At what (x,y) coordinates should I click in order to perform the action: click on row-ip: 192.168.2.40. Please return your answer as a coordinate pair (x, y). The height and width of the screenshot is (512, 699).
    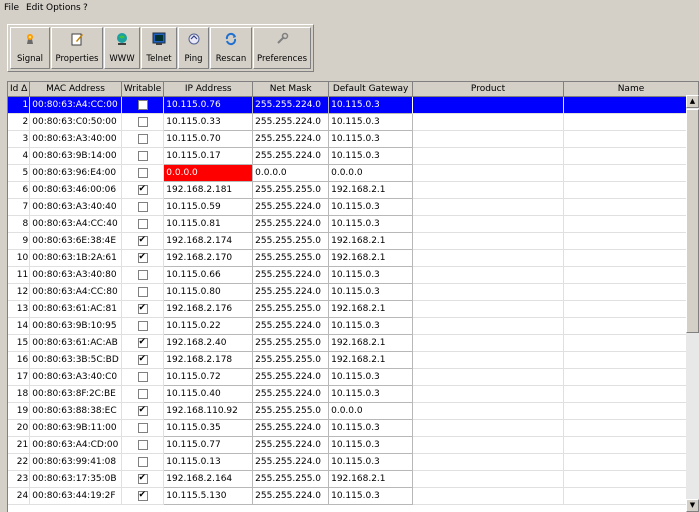
    Looking at the image, I should click on (208, 343).